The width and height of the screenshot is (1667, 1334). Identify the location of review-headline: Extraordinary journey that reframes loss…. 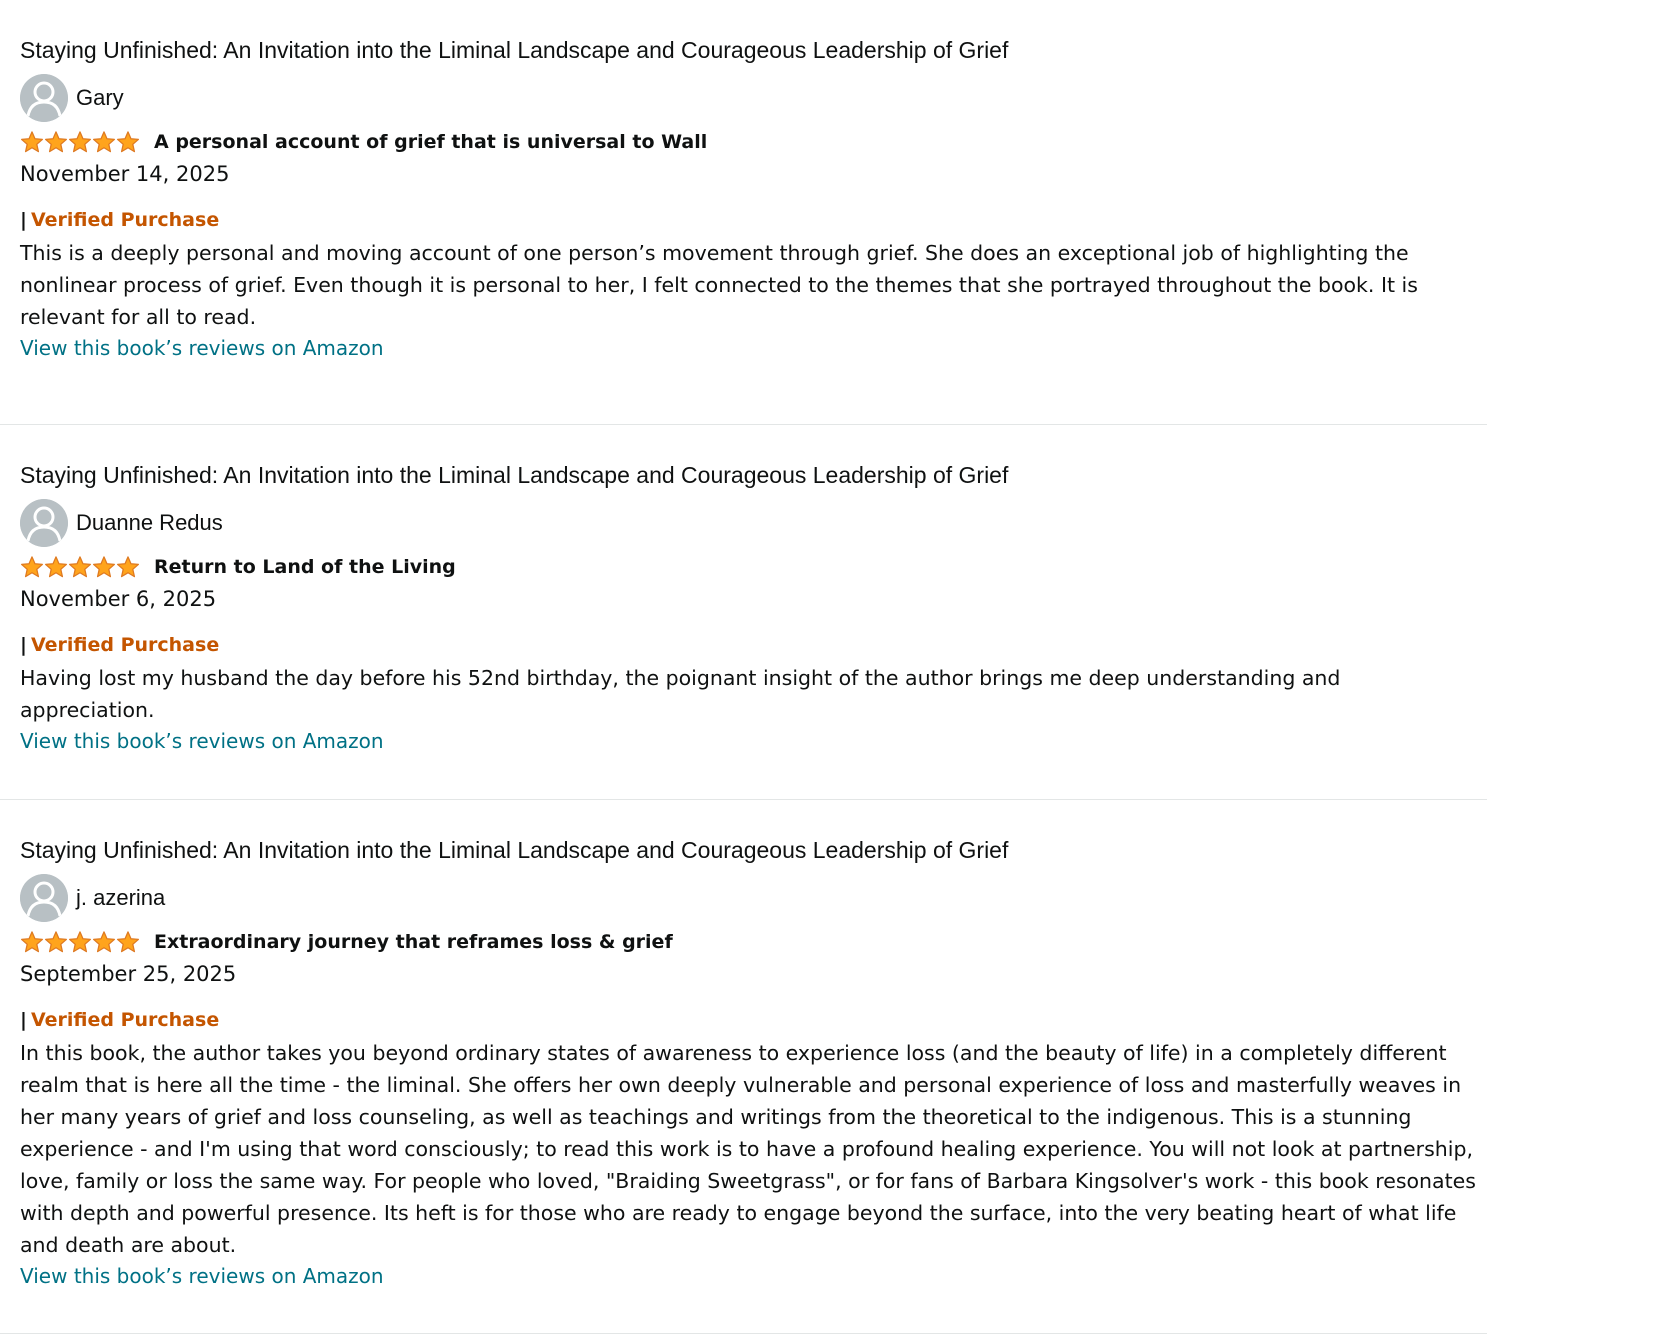
(413, 942).